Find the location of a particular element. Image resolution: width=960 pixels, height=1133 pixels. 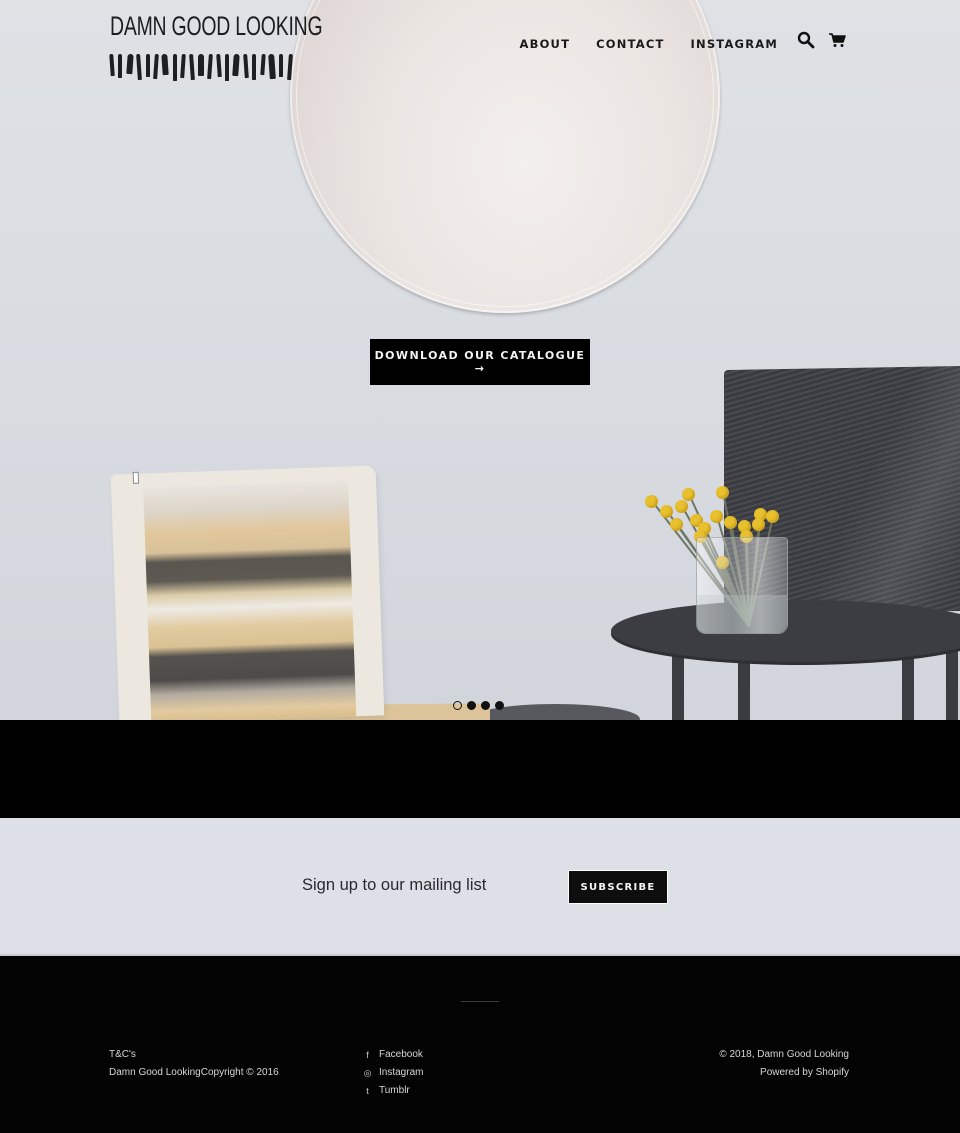

arrow-right-icon: → is located at coordinates (480, 368).